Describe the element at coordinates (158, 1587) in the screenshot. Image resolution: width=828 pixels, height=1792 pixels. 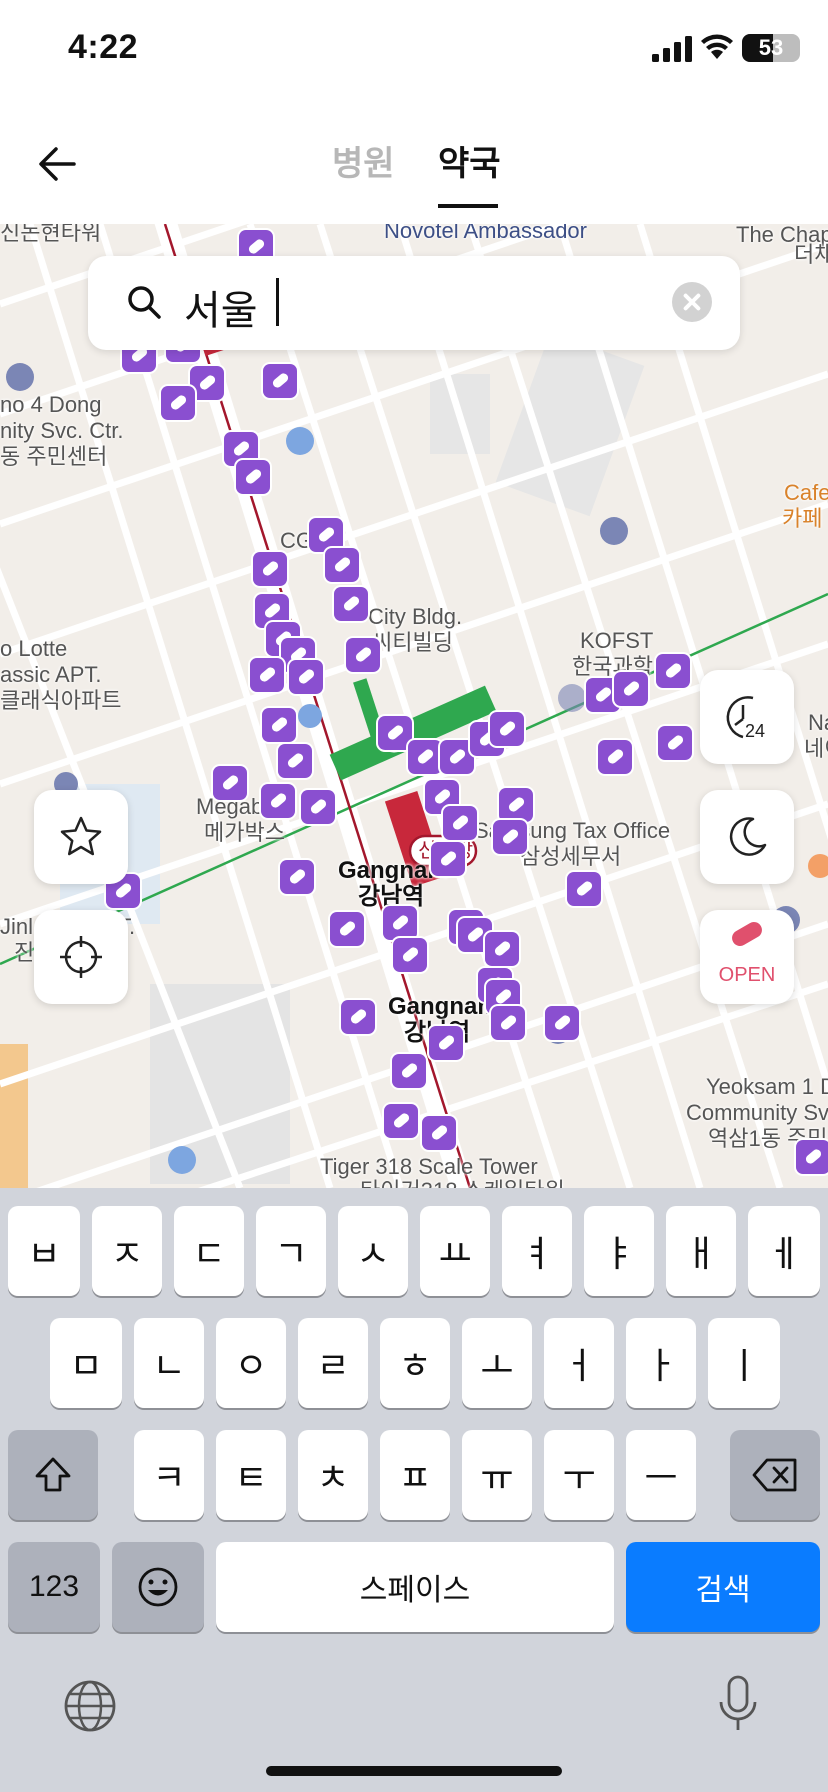
I see `emoji-key` at that location.